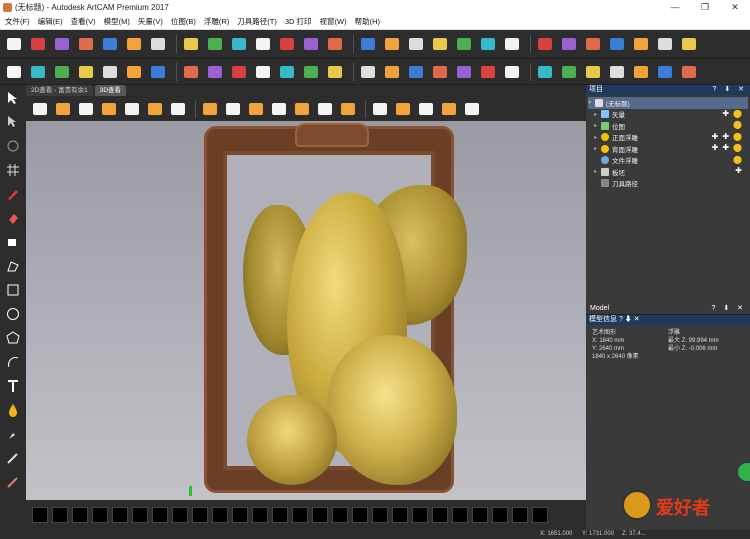 The image size is (750, 539). What do you see at coordinates (617, 72) in the screenshot?
I see `circle-button` at bounding box center [617, 72].